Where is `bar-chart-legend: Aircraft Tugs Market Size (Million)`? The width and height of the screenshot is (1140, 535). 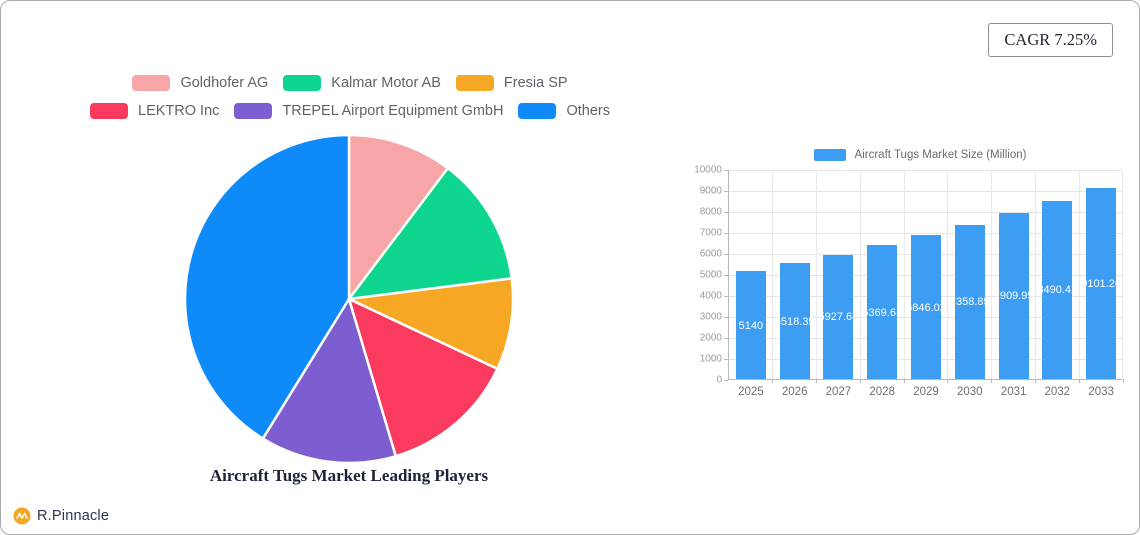 bar-chart-legend: Aircraft Tugs Market Size (Million) is located at coordinates (920, 155).